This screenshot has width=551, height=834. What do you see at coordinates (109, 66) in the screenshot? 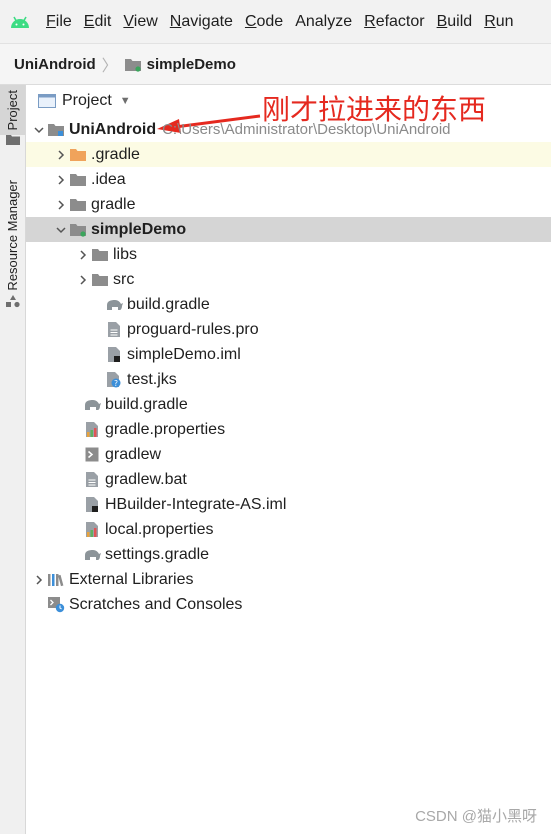
I see `chevron-right-icon: 〉` at bounding box center [109, 66].